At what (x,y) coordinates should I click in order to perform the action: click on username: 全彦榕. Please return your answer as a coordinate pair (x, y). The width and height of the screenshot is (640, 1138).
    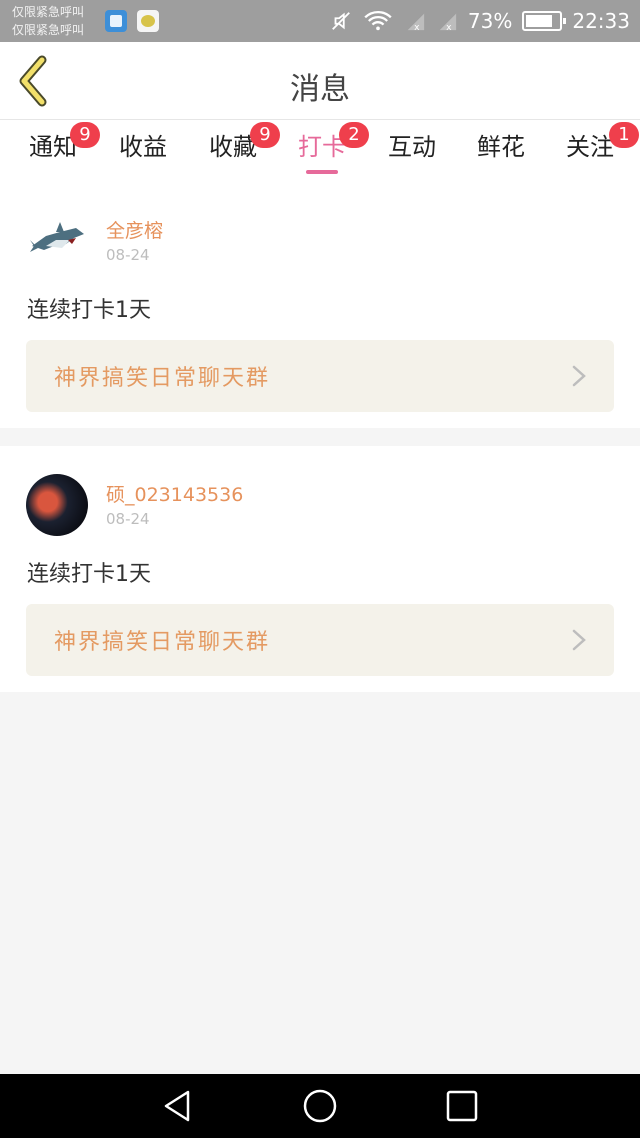
    Looking at the image, I should click on (134, 229).